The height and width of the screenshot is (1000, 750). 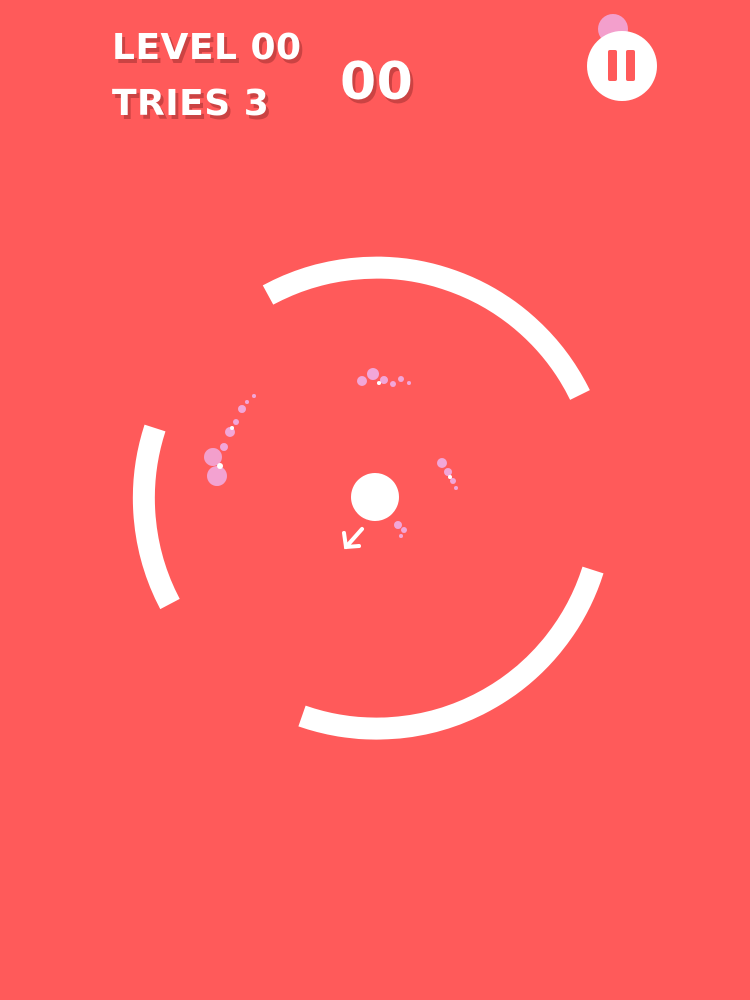 What do you see at coordinates (353, 538) in the screenshot?
I see `aim-arrow-icon` at bounding box center [353, 538].